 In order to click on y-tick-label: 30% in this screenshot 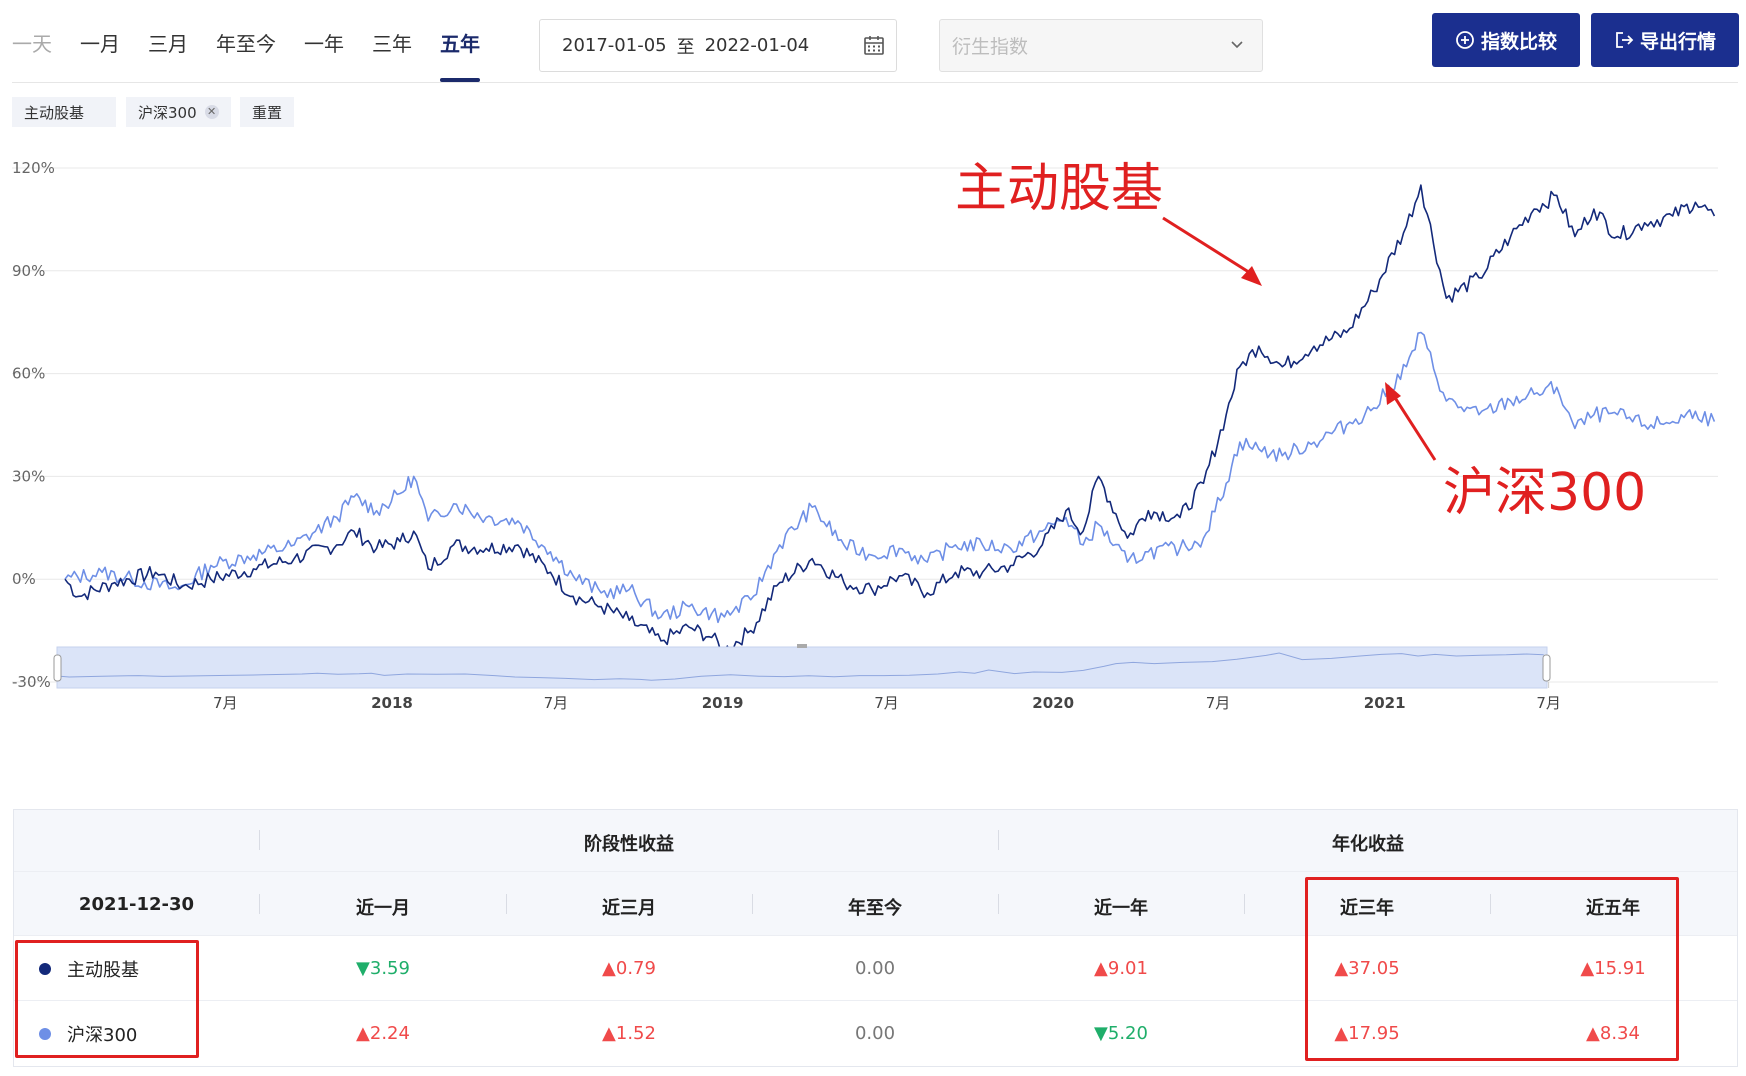, I will do `click(28, 476)`.